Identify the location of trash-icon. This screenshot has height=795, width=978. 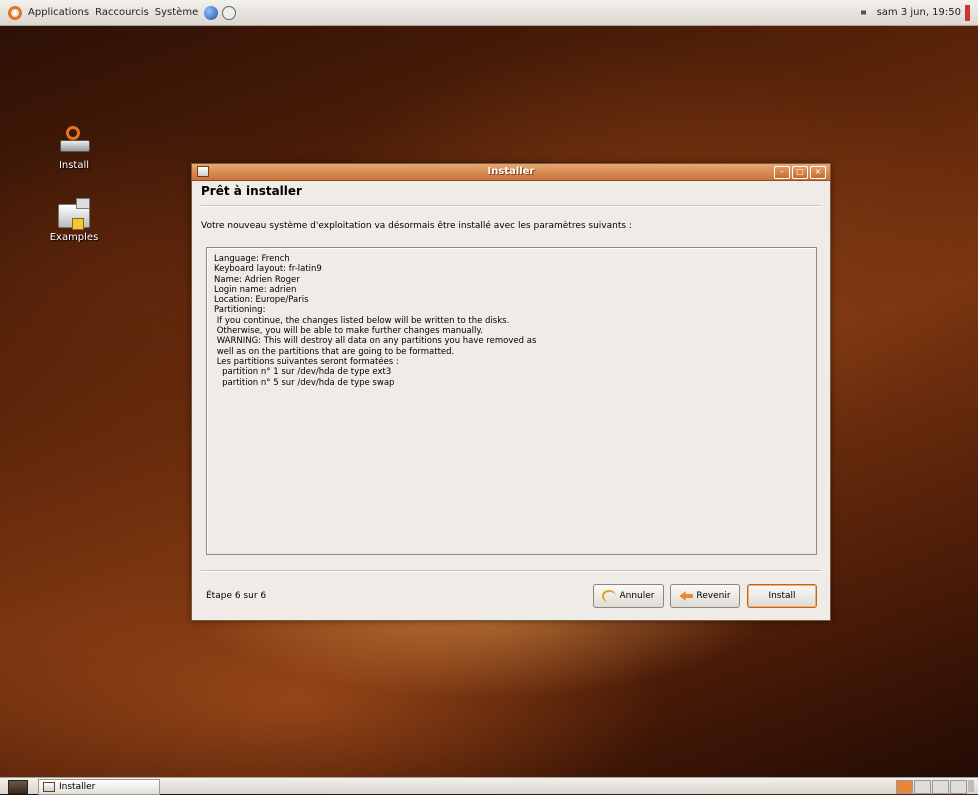
(971, 786).